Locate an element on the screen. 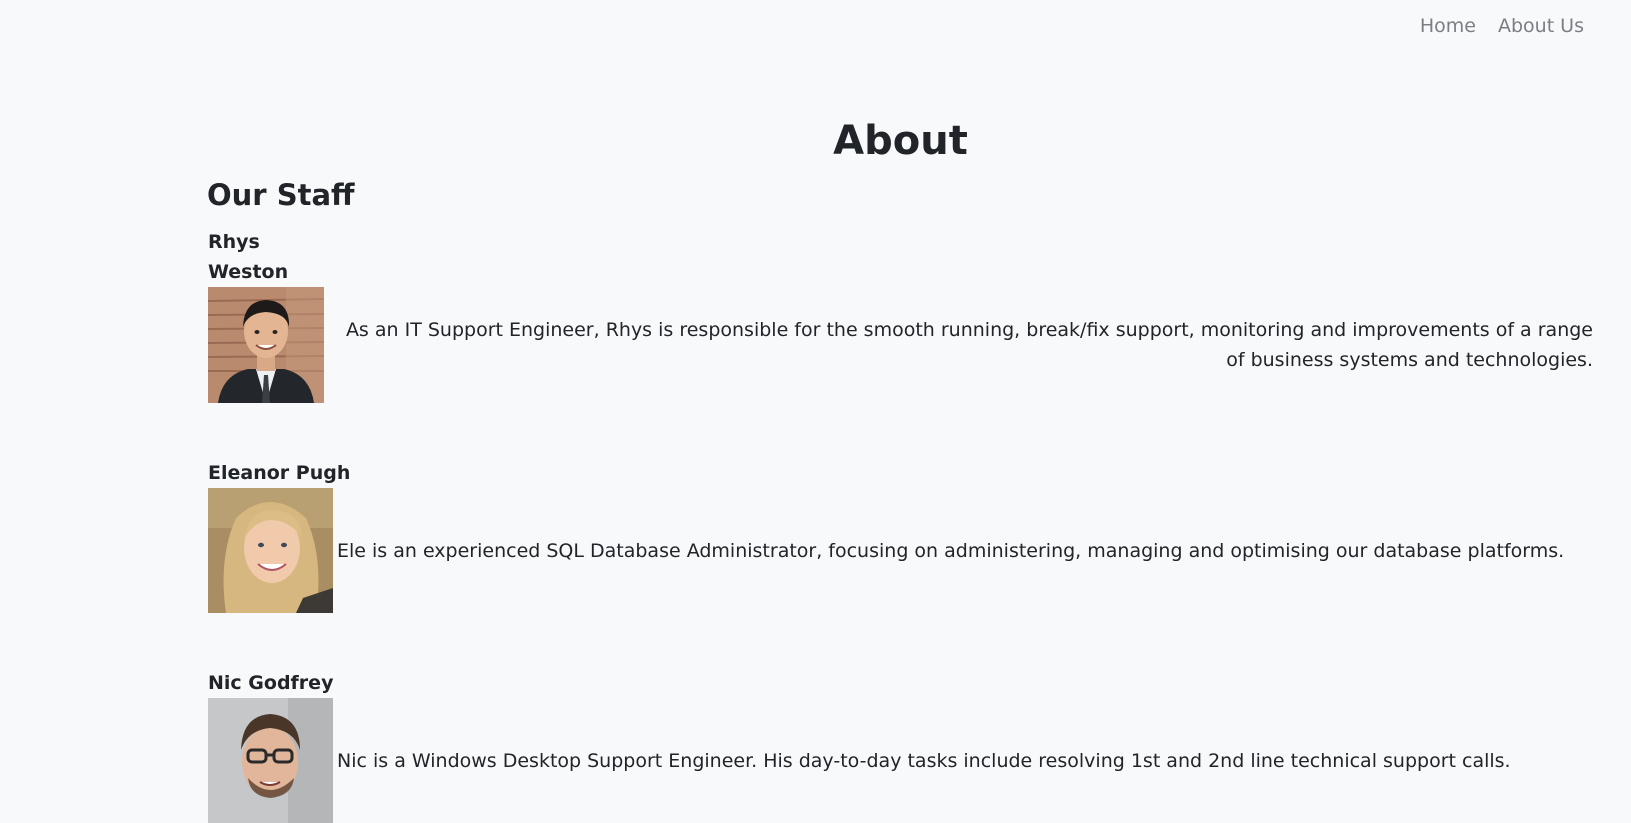 The width and height of the screenshot is (1631, 823). nav-links: Home About Us is located at coordinates (1502, 26).